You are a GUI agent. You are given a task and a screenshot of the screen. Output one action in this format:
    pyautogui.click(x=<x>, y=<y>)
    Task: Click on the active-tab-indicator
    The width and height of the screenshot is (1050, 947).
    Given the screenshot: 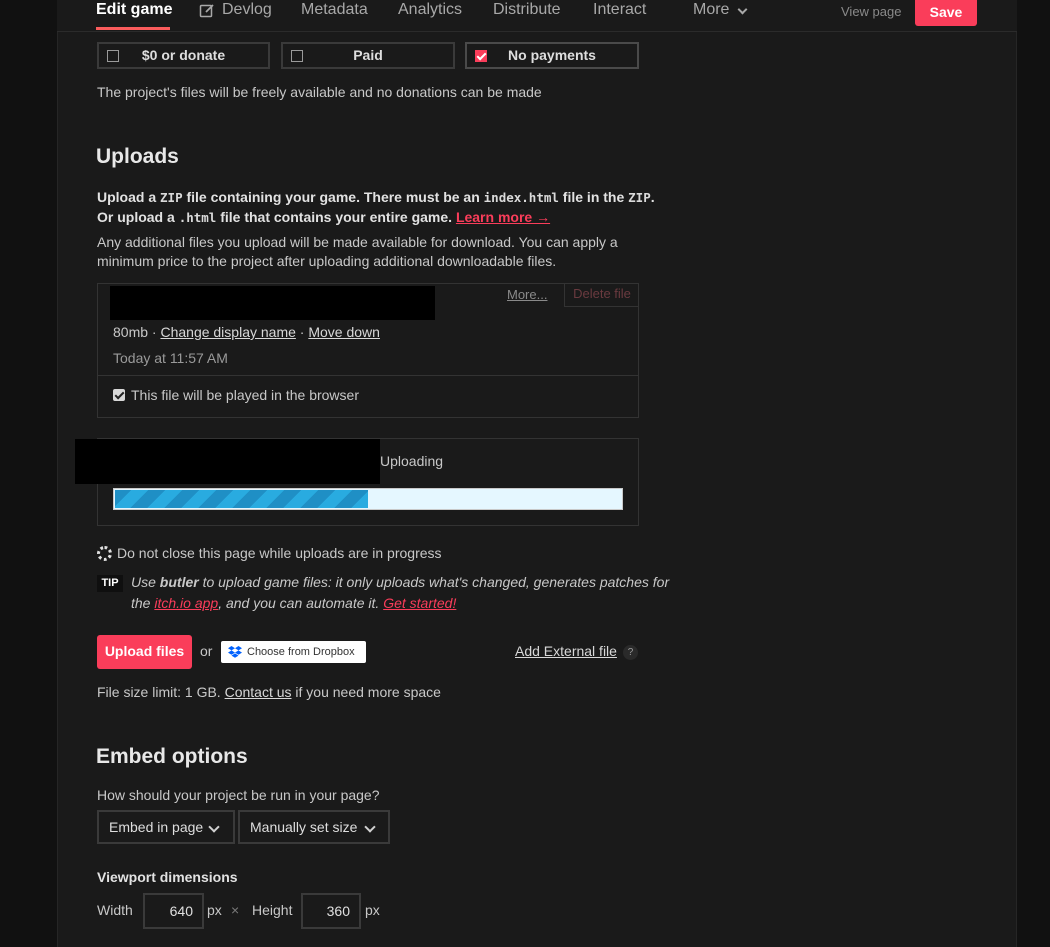 What is the action you would take?
    pyautogui.click(x=133, y=28)
    